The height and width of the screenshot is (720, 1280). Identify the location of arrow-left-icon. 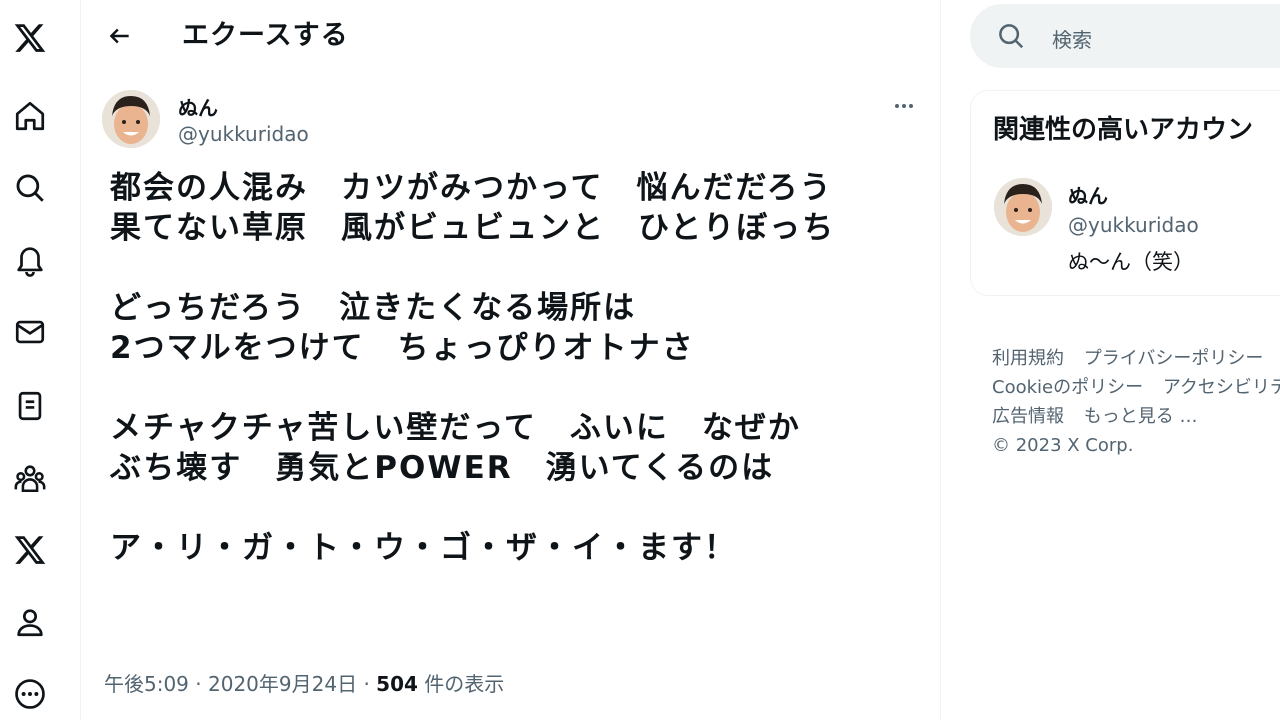
(119, 36).